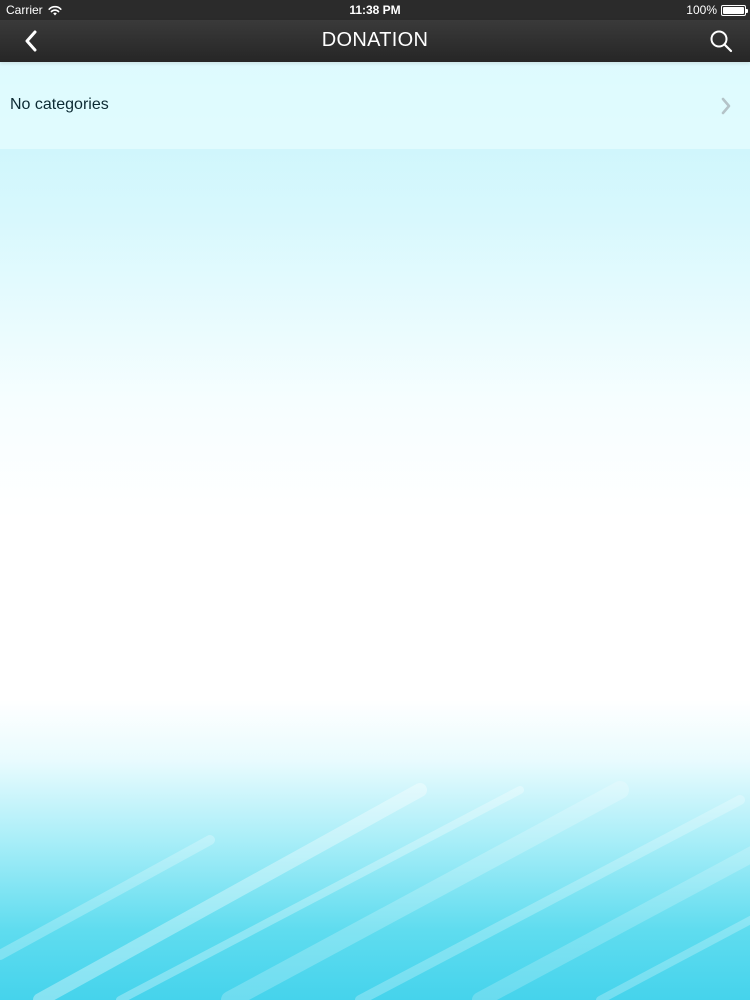  I want to click on no-categories-label: No categories, so click(59, 104).